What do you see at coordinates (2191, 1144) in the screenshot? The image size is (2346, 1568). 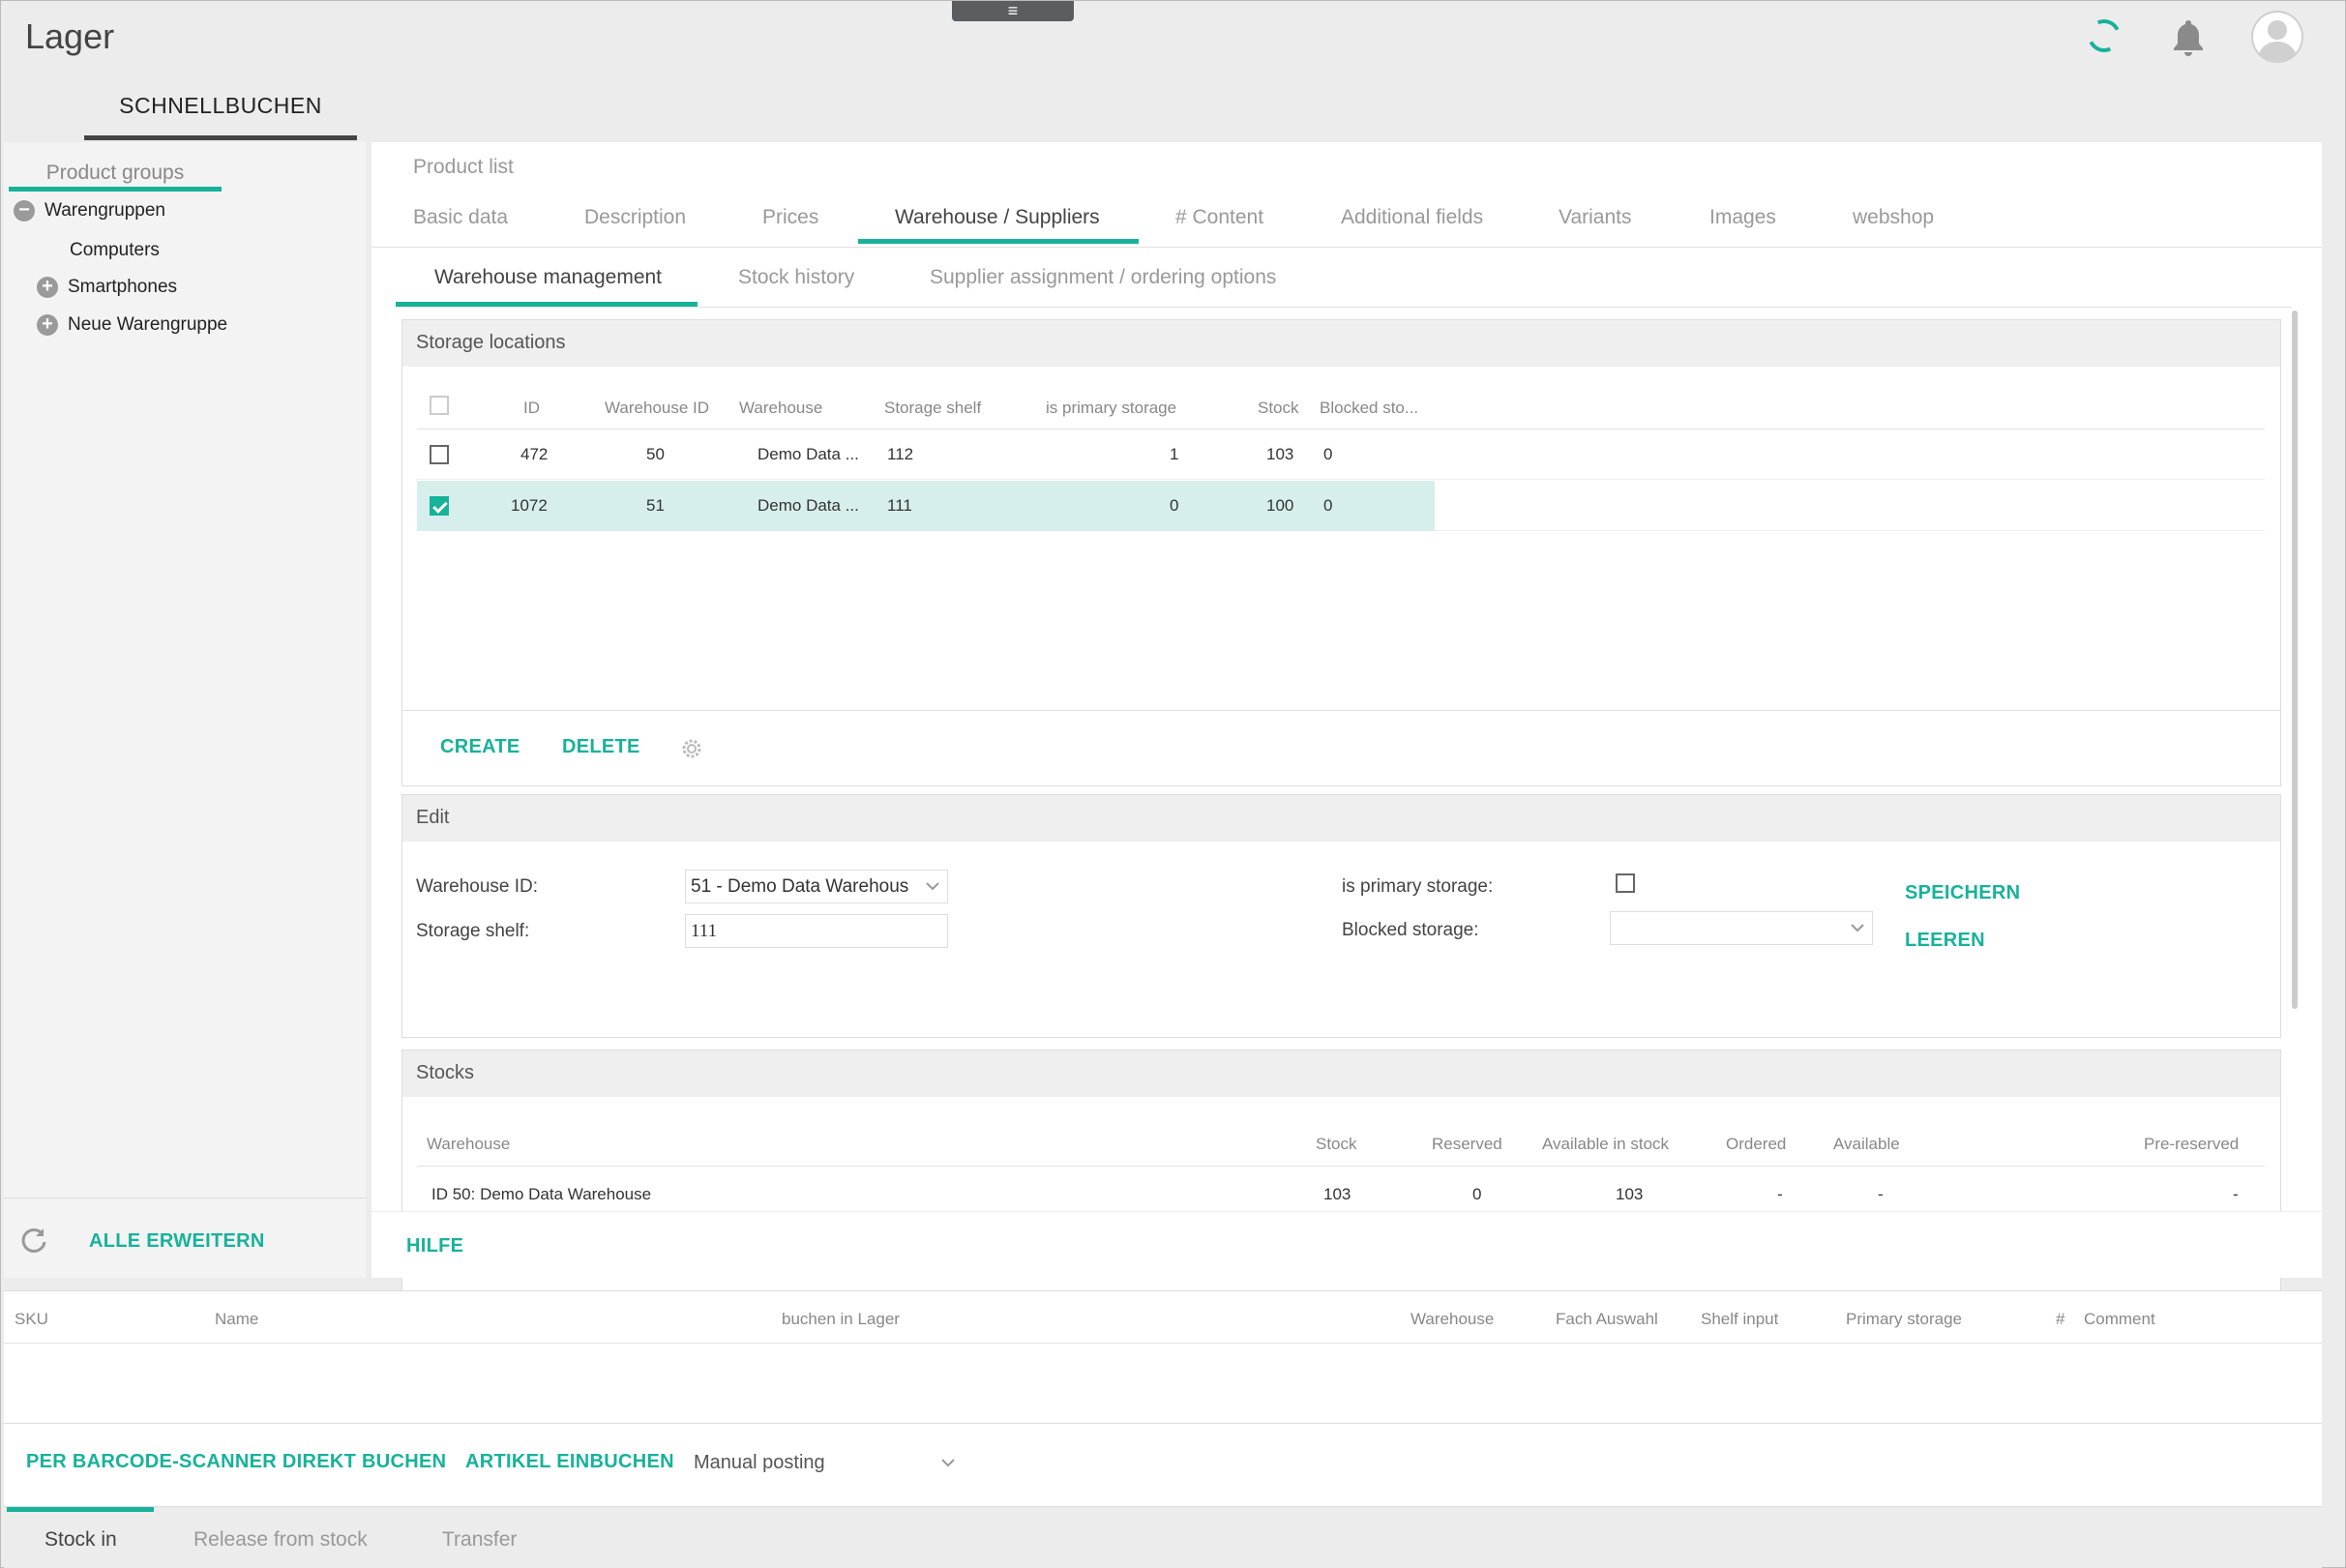 I see `column-header-pre-reserved: Pre-reserved` at bounding box center [2191, 1144].